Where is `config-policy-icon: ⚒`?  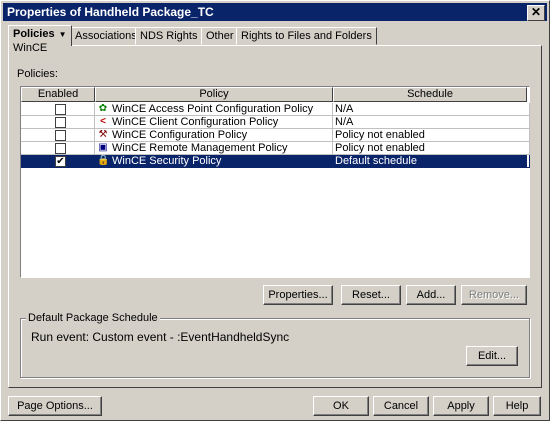 config-policy-icon: ⚒ is located at coordinates (103, 134).